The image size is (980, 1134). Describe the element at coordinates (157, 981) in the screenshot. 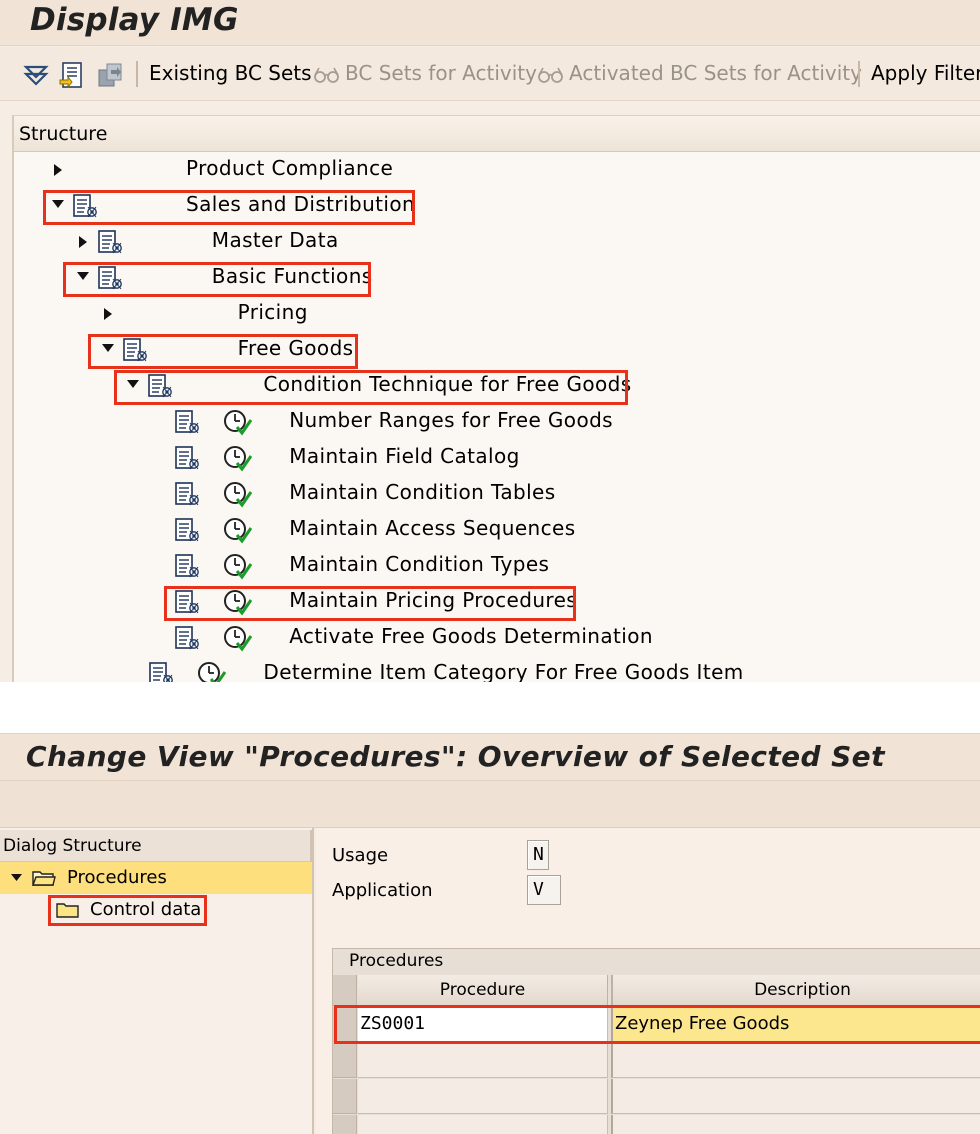

I see `dialog-structure-panel: Dialog Structure Procedures Control data` at that location.